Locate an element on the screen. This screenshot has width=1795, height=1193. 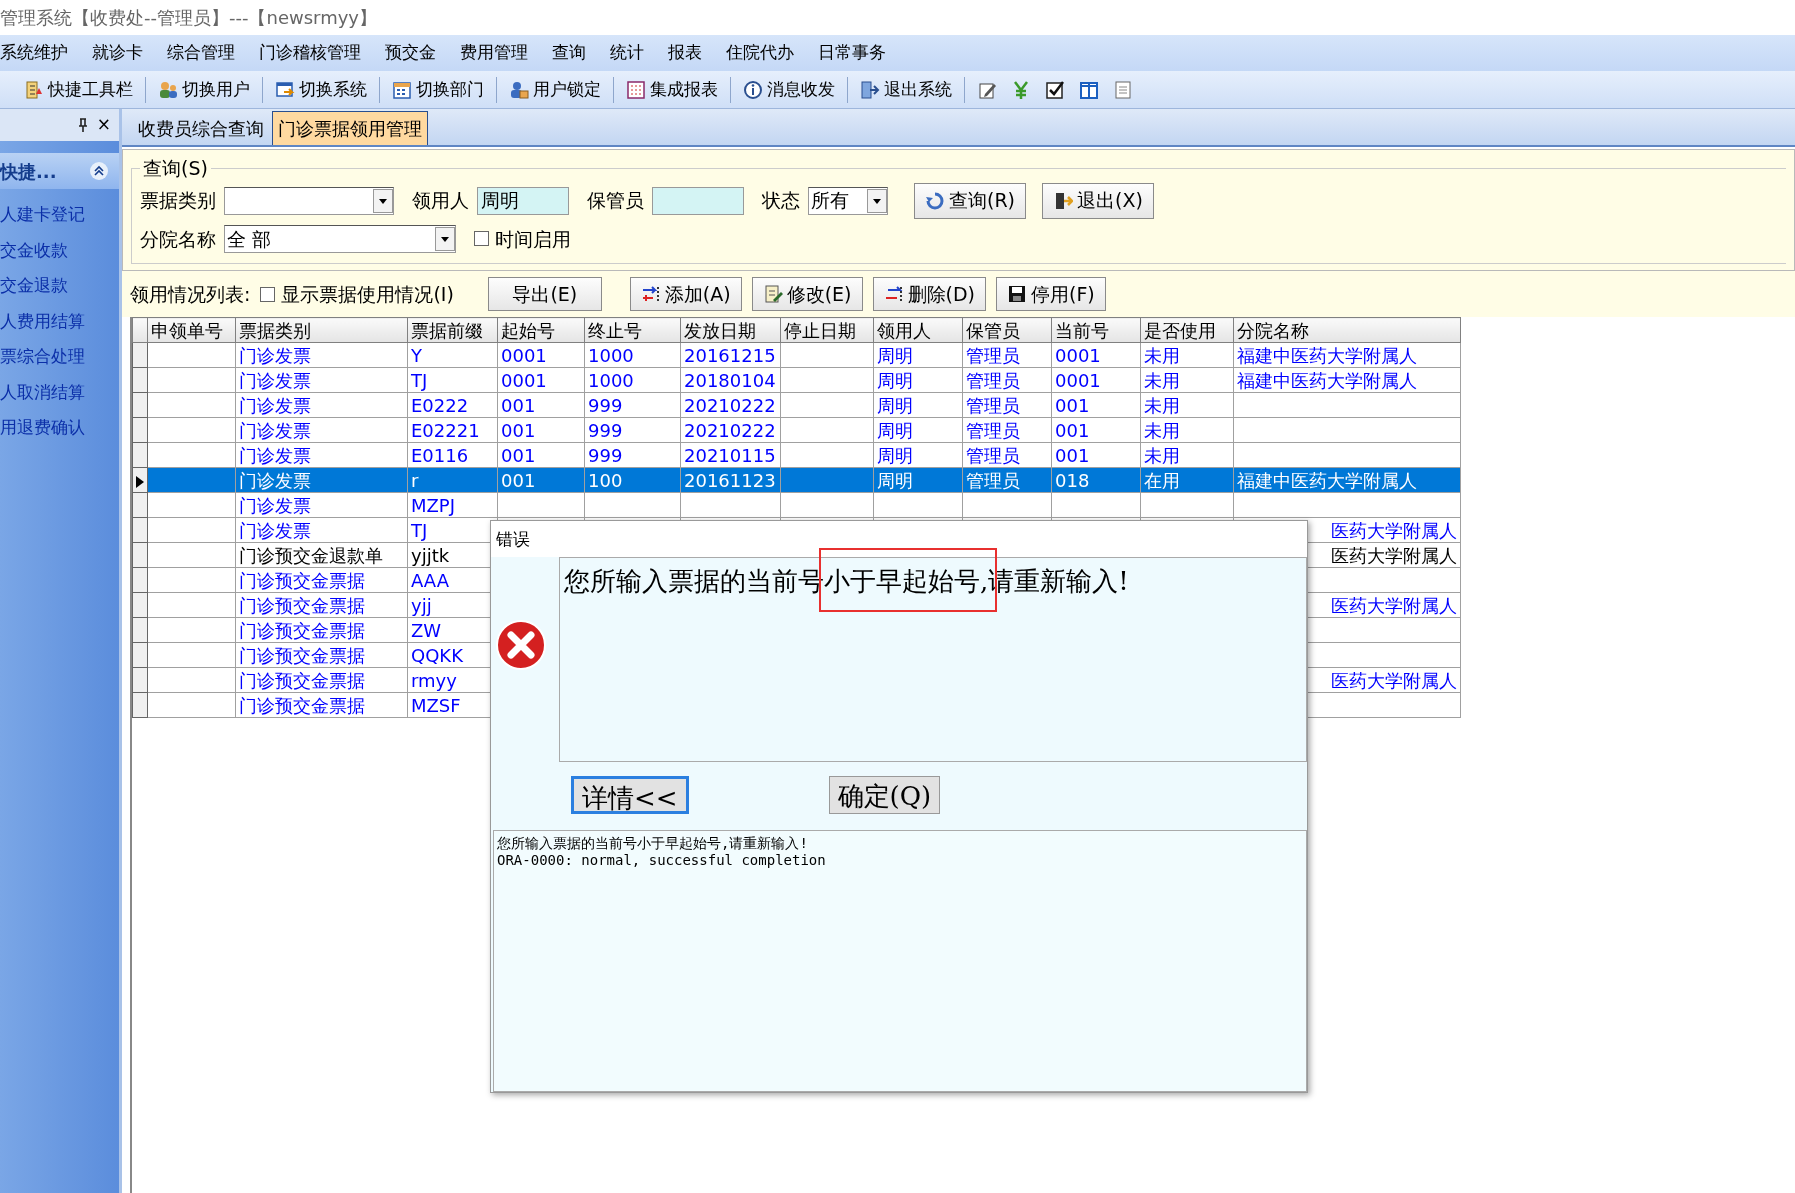
column-header: 领用人 is located at coordinates (918, 330).